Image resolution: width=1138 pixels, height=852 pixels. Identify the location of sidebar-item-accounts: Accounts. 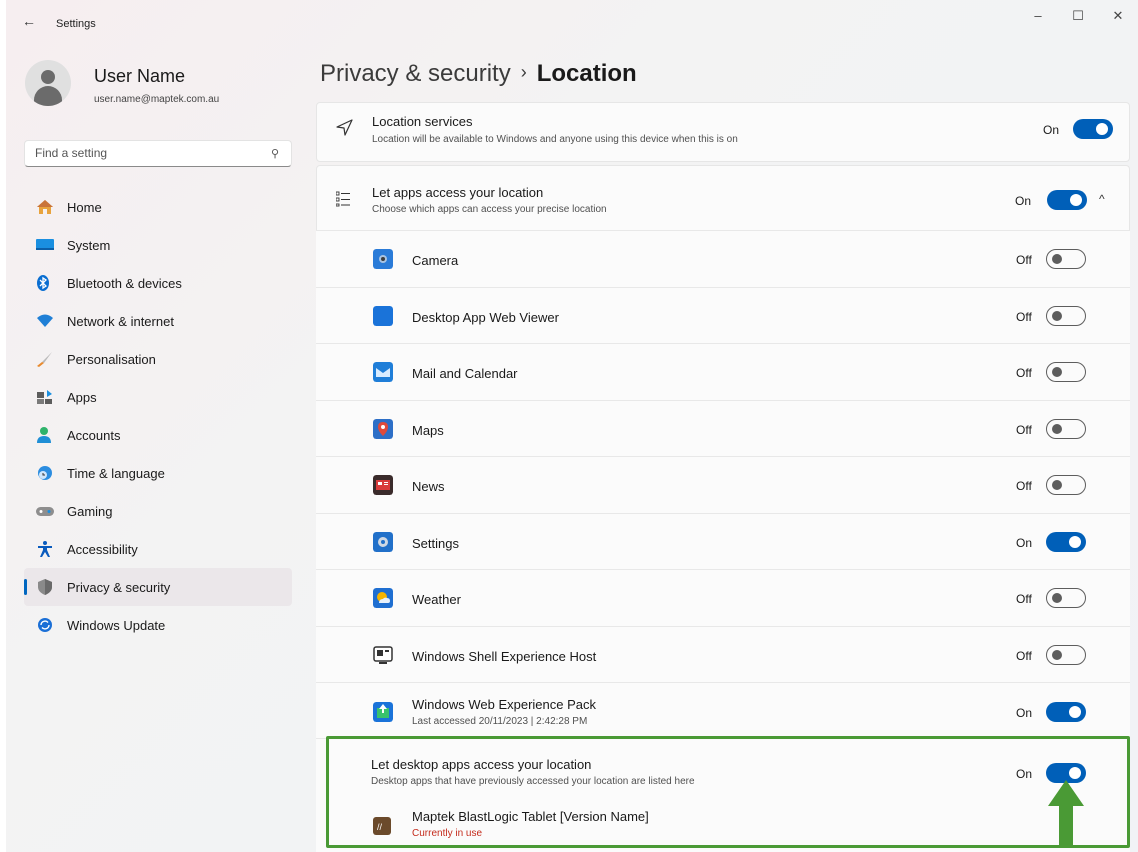
(158, 435).